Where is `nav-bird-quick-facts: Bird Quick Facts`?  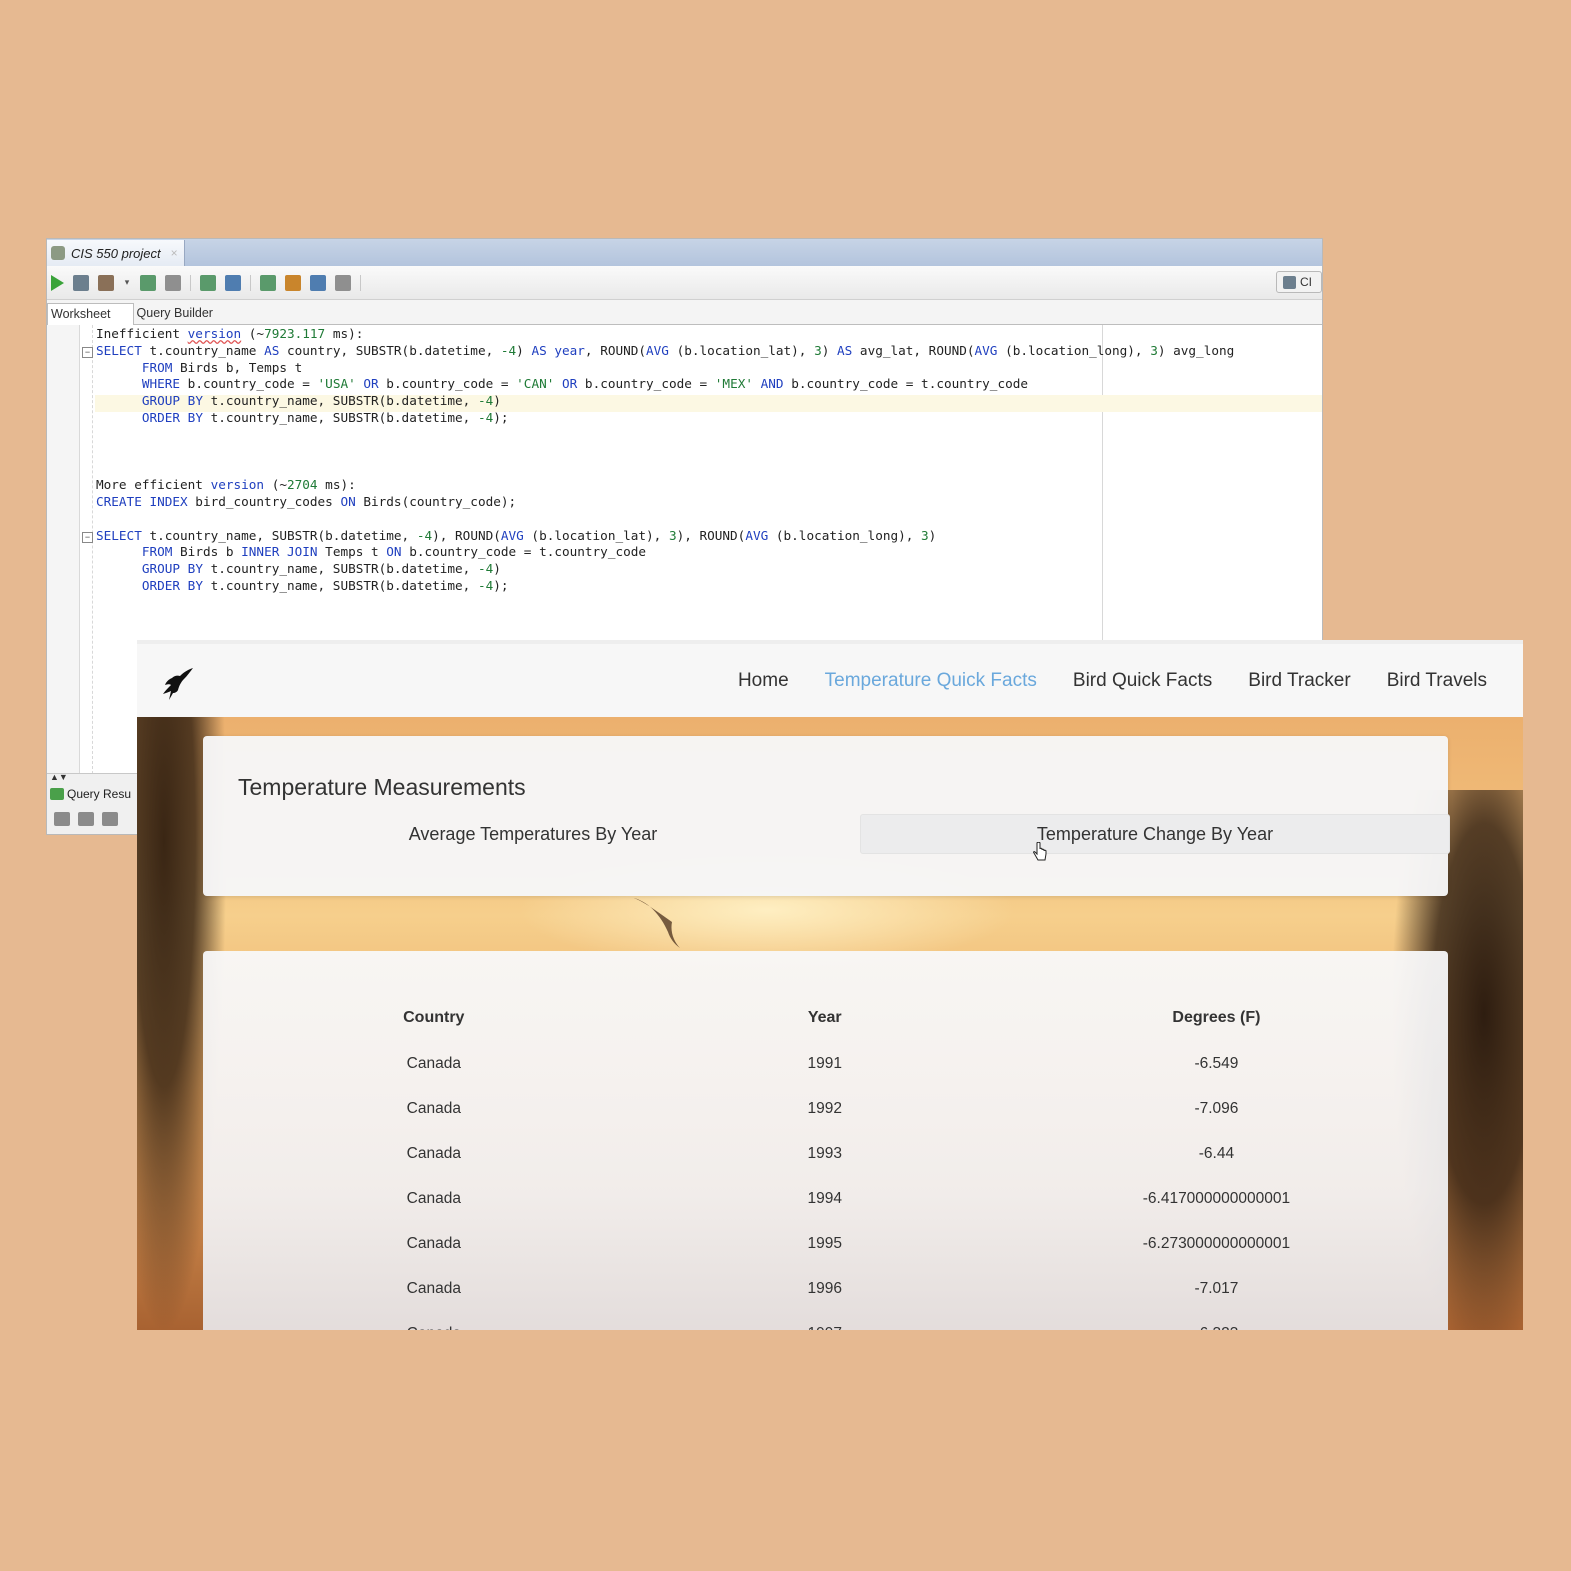
nav-bird-quick-facts: Bird Quick Facts is located at coordinates (1142, 681).